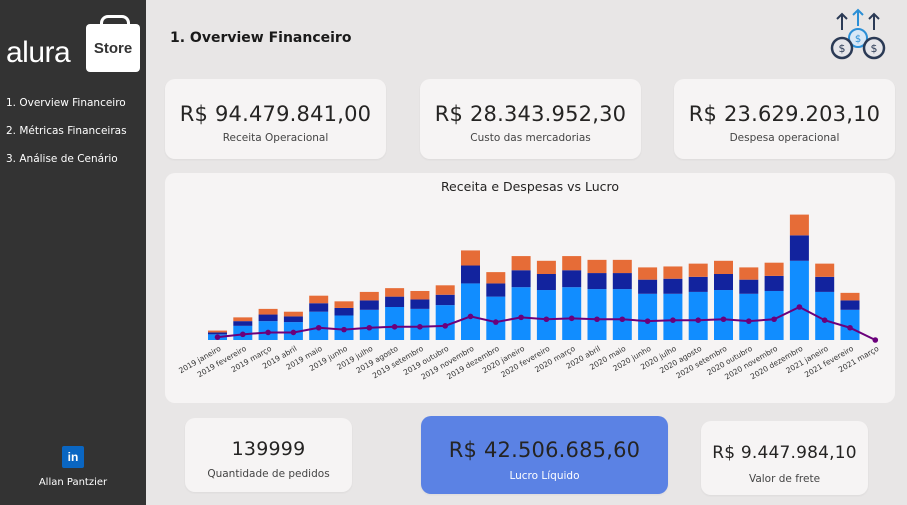  I want to click on nav-item-overview: 1. Overview Financeiro, so click(75, 110).